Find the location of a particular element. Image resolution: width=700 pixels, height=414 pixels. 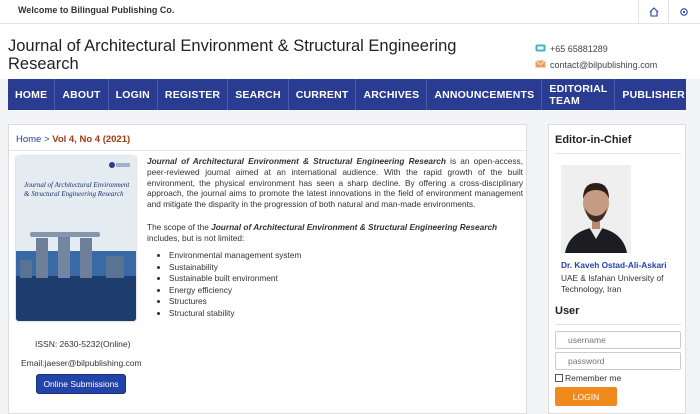

editor-heading: Editor-in-Chief is located at coordinates (593, 140).